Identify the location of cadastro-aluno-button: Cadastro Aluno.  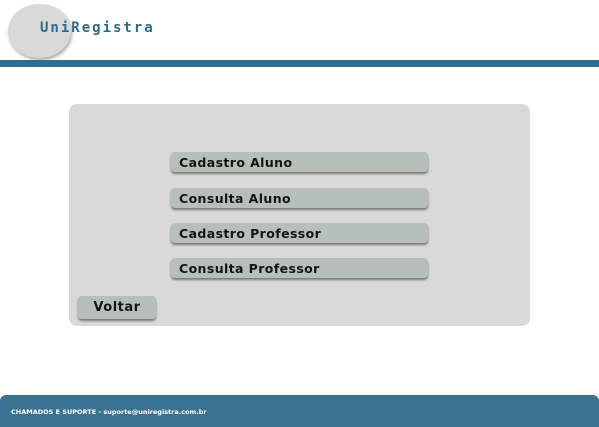
(299, 162).